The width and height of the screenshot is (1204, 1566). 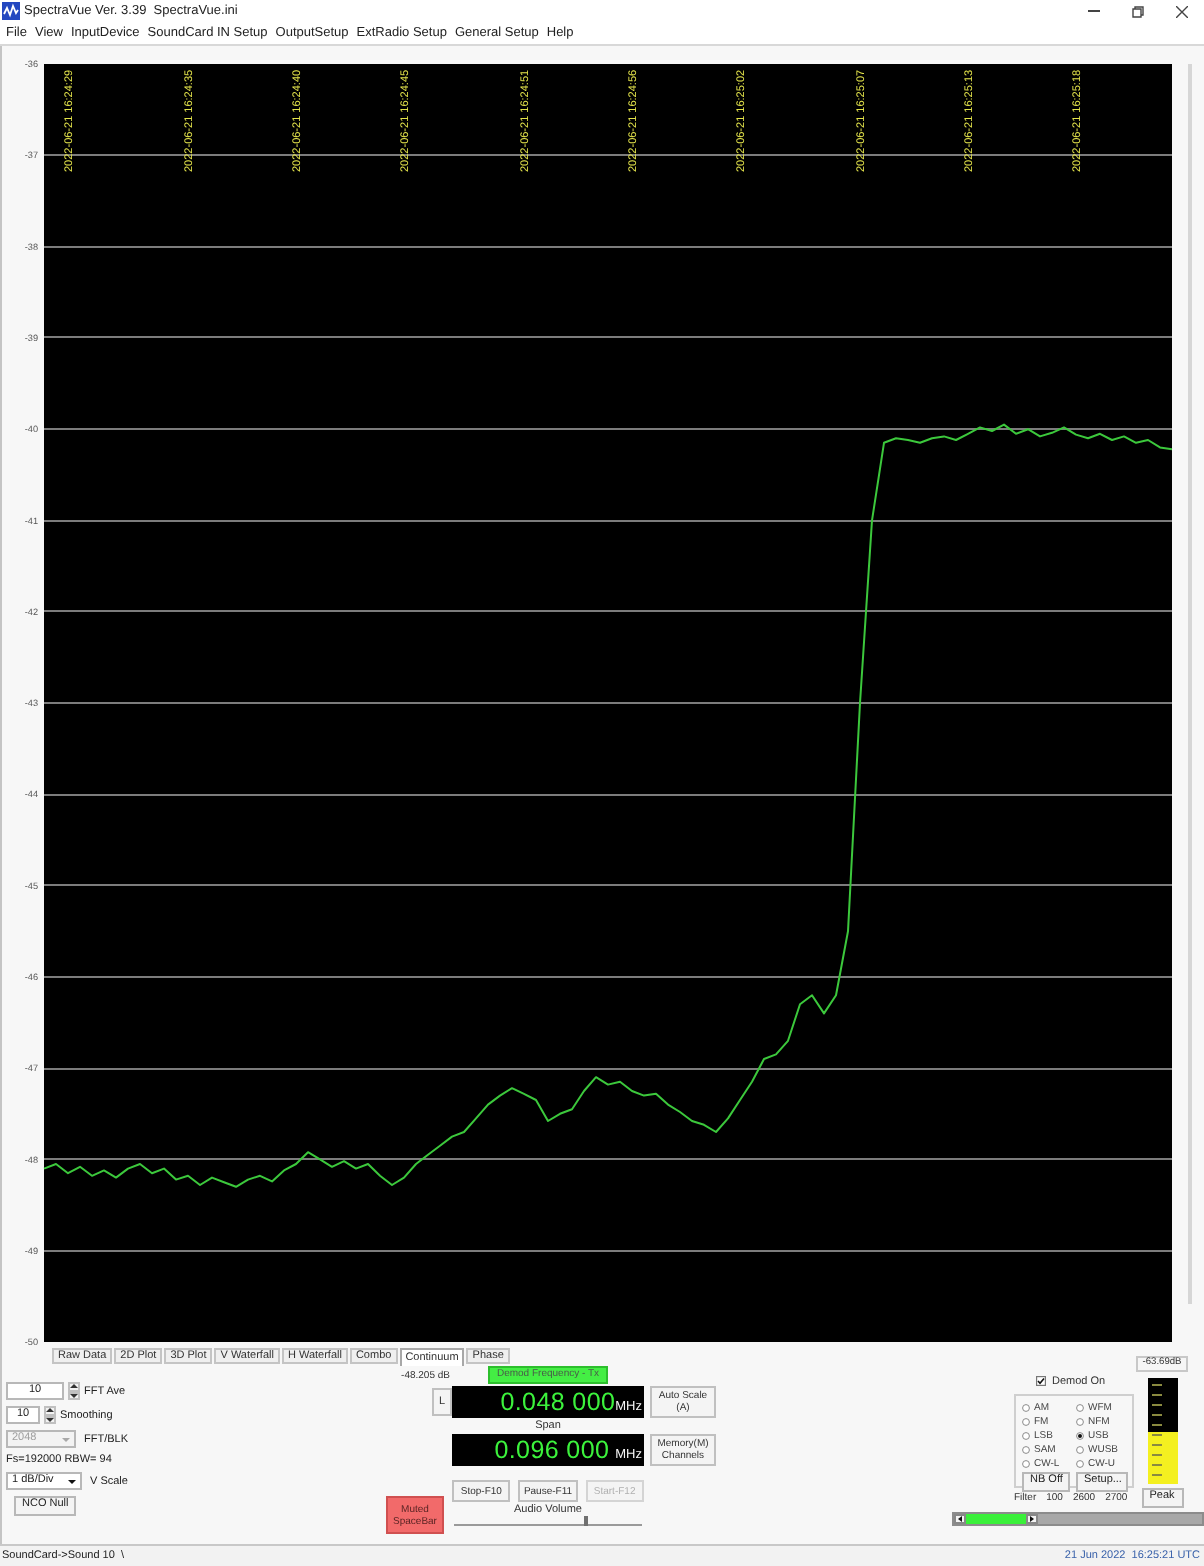 I want to click on minimize-icon, so click(x=1094, y=11).